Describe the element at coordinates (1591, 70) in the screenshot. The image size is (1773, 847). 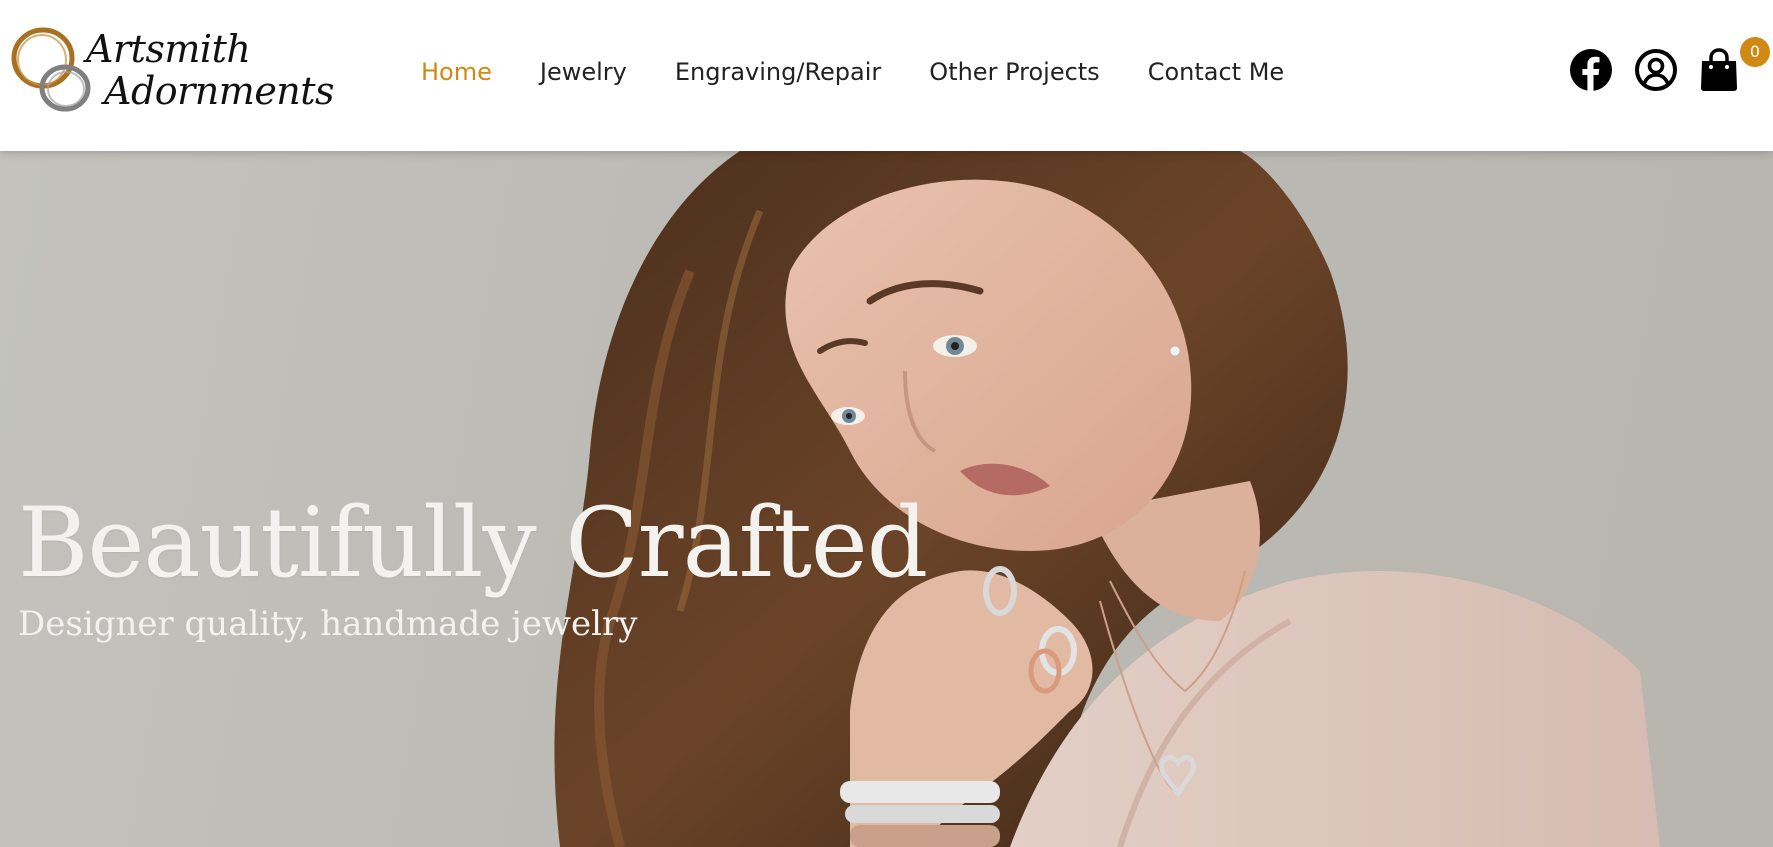
I see `facebook-icon` at that location.